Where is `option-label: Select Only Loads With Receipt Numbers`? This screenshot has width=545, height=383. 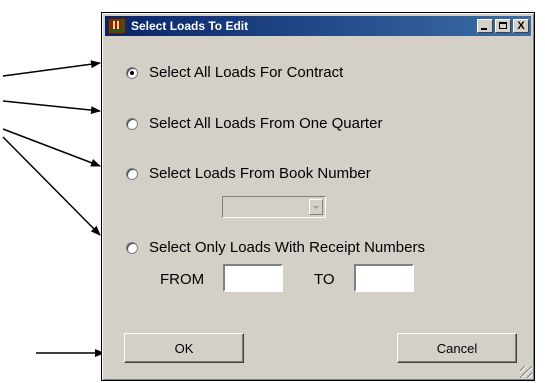
option-label: Select Only Loads With Receipt Numbers is located at coordinates (287, 247).